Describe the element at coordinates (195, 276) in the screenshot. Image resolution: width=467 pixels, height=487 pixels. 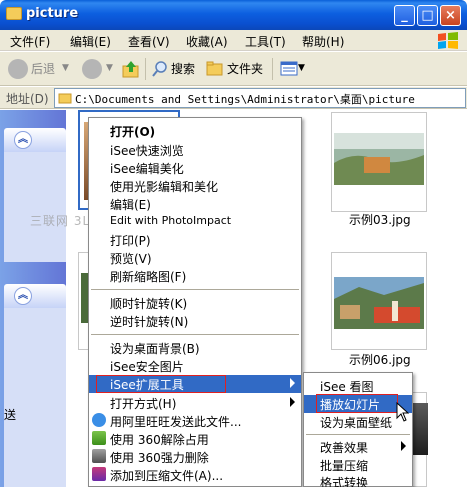
I see `menu-item-refresh-thumbnail: 刷新缩略图(F)` at that location.